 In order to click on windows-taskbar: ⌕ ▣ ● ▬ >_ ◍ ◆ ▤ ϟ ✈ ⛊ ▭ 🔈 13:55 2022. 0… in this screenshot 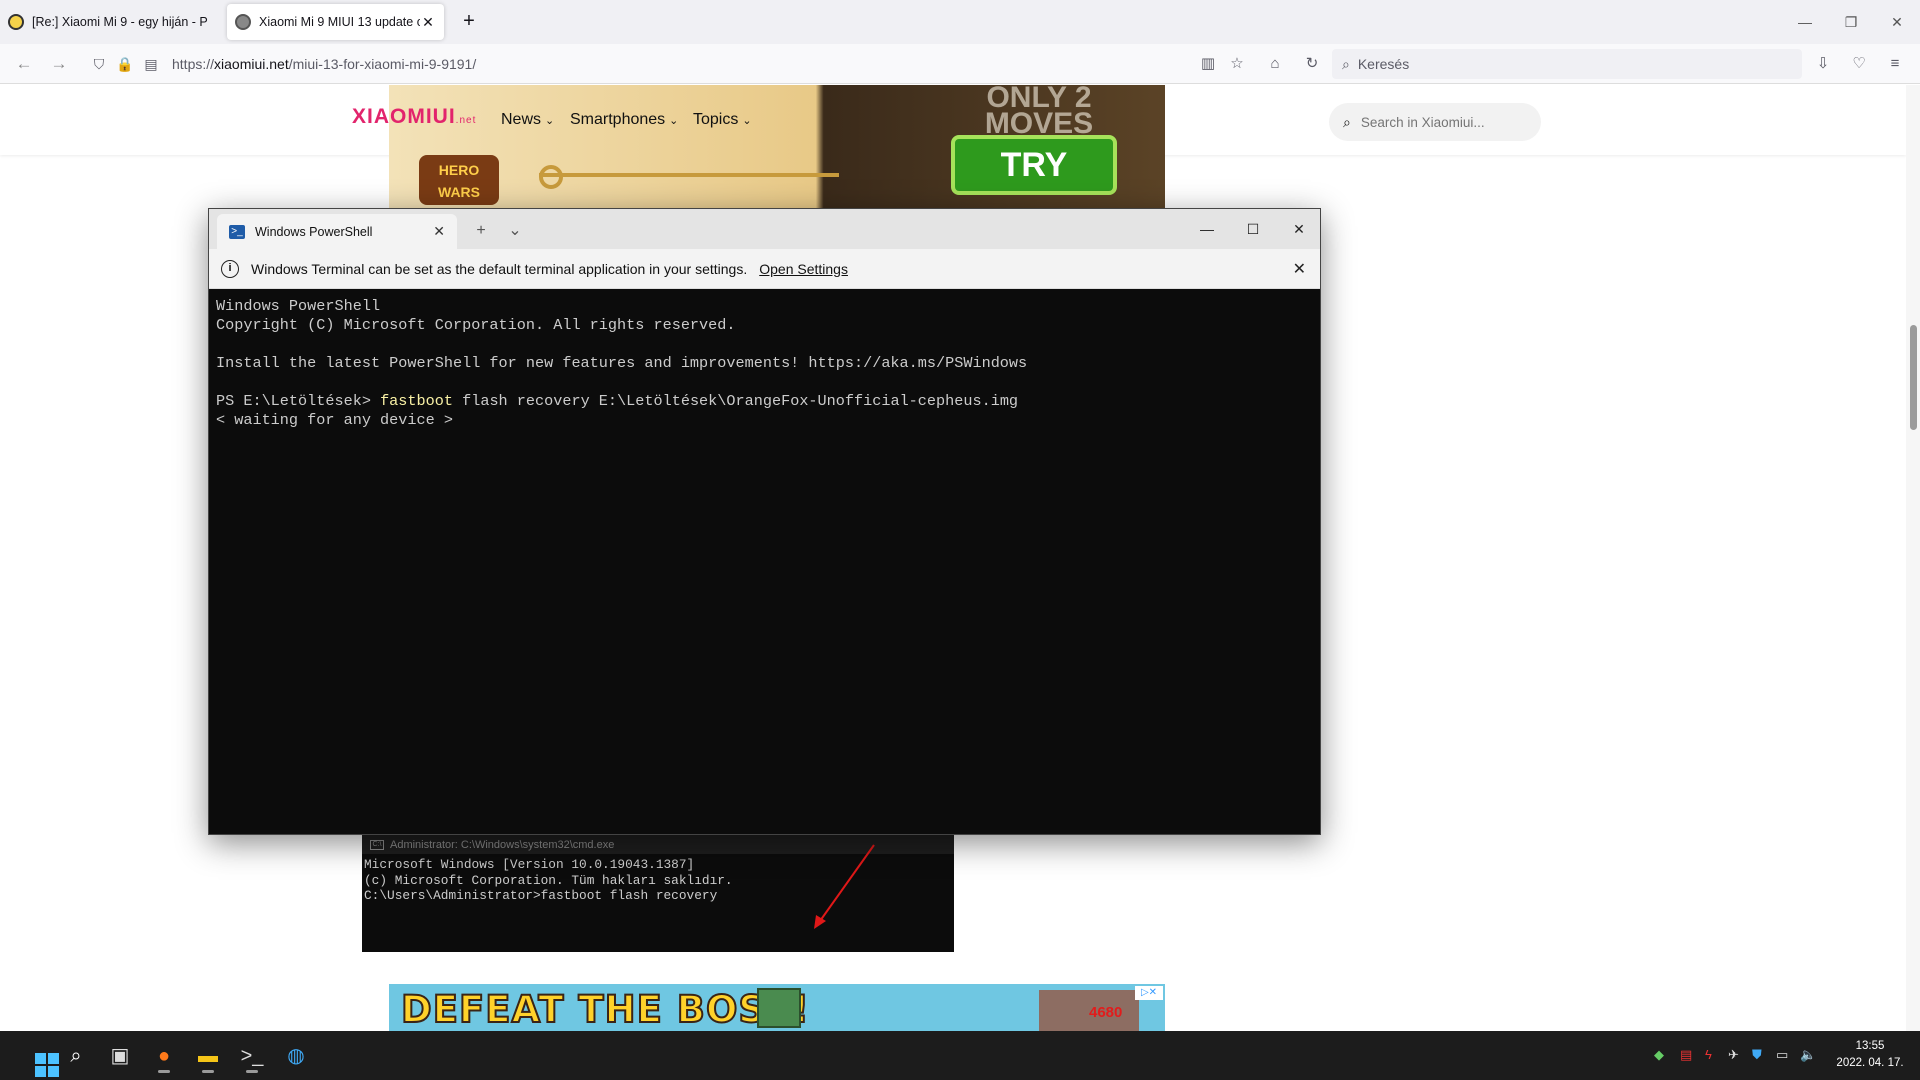, I will do `click(960, 1055)`.